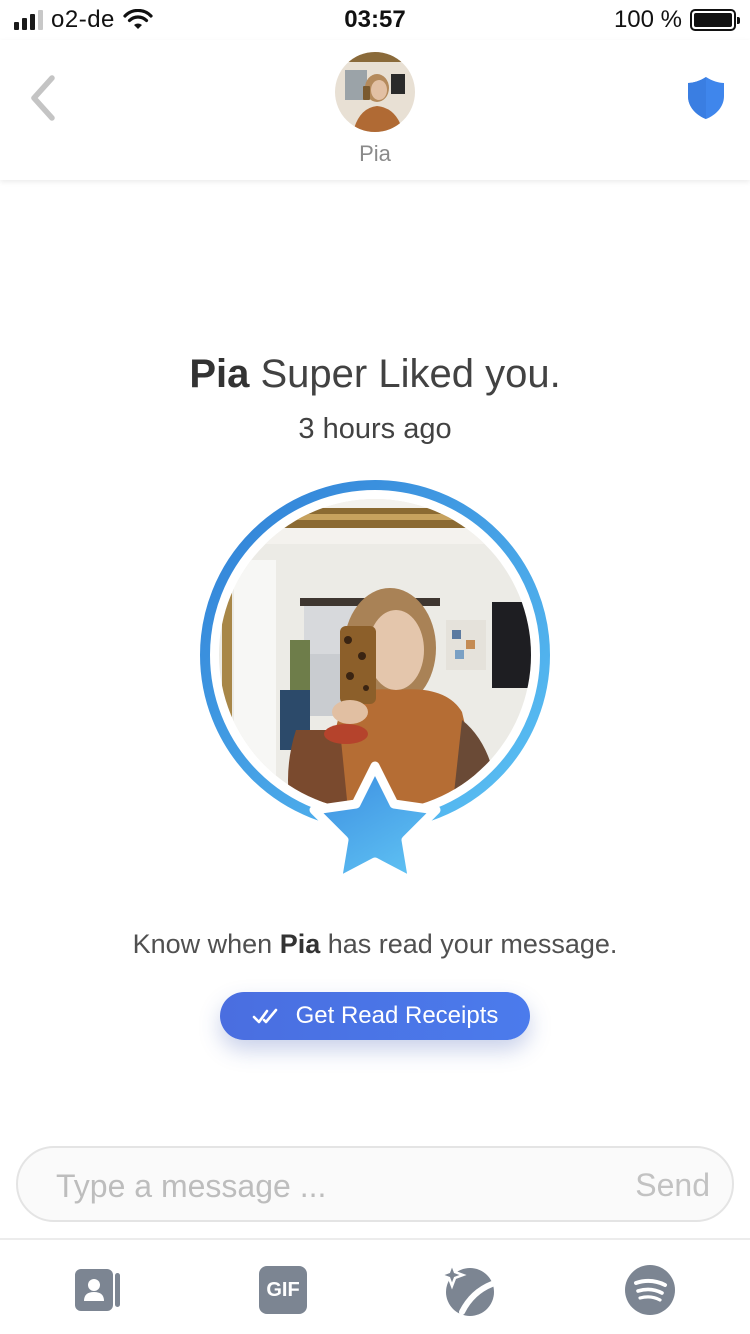 This screenshot has height=1334, width=750. I want to click on shield-icon, so click(706, 98).